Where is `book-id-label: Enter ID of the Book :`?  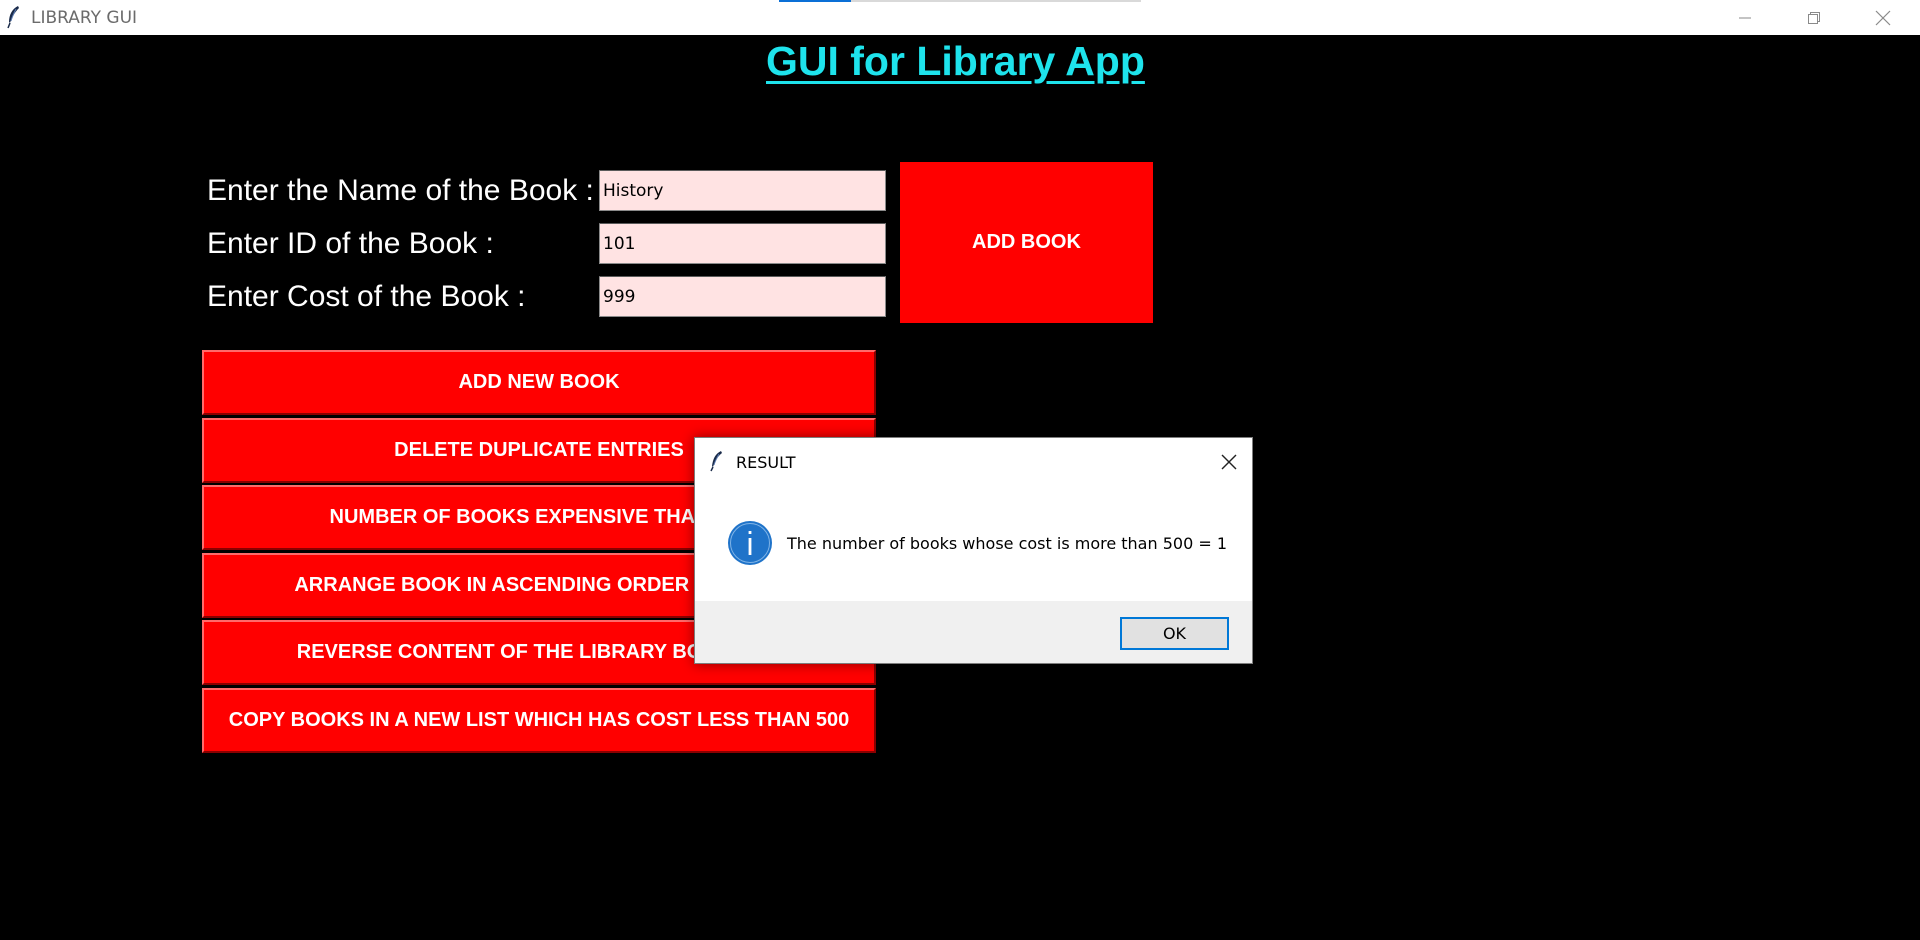 book-id-label: Enter ID of the Book : is located at coordinates (350, 243).